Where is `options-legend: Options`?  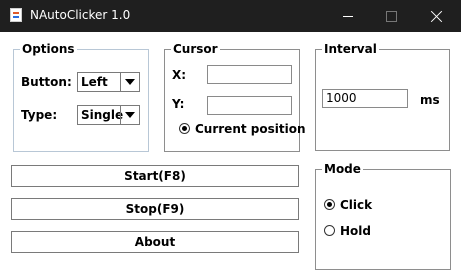
options-legend: Options is located at coordinates (48, 49).